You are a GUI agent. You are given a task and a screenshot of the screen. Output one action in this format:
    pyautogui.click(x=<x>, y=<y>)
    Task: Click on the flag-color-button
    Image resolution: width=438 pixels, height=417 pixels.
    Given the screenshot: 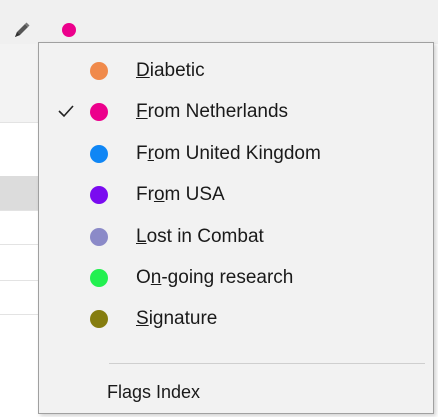 What is the action you would take?
    pyautogui.click(x=69, y=30)
    